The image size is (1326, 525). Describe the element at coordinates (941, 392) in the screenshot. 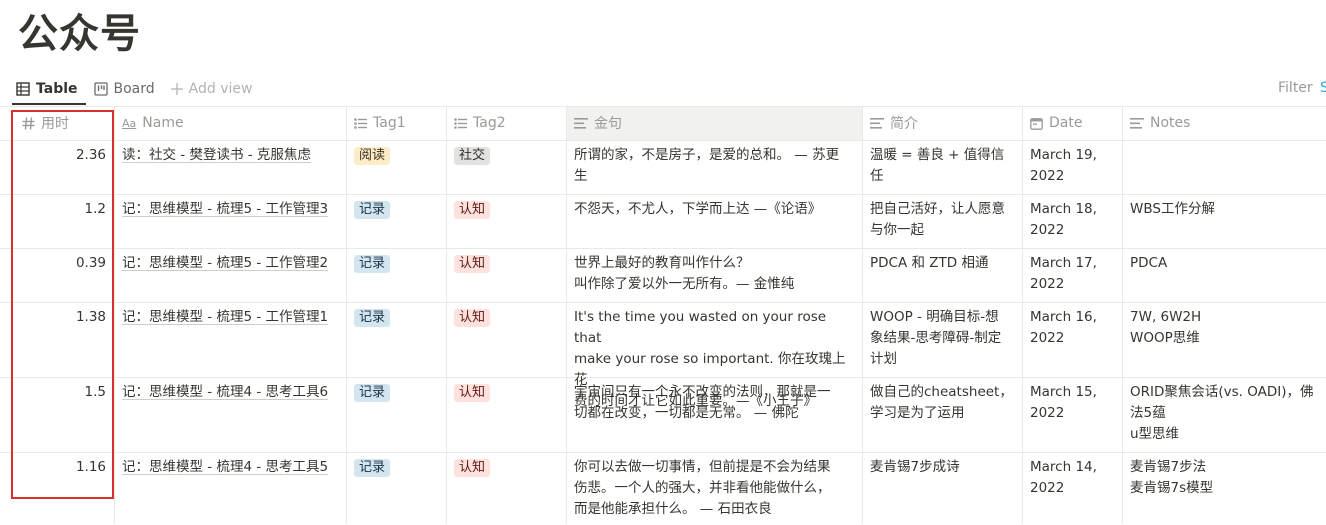

I see `intro-line: 做自己的cheatsheet，` at that location.